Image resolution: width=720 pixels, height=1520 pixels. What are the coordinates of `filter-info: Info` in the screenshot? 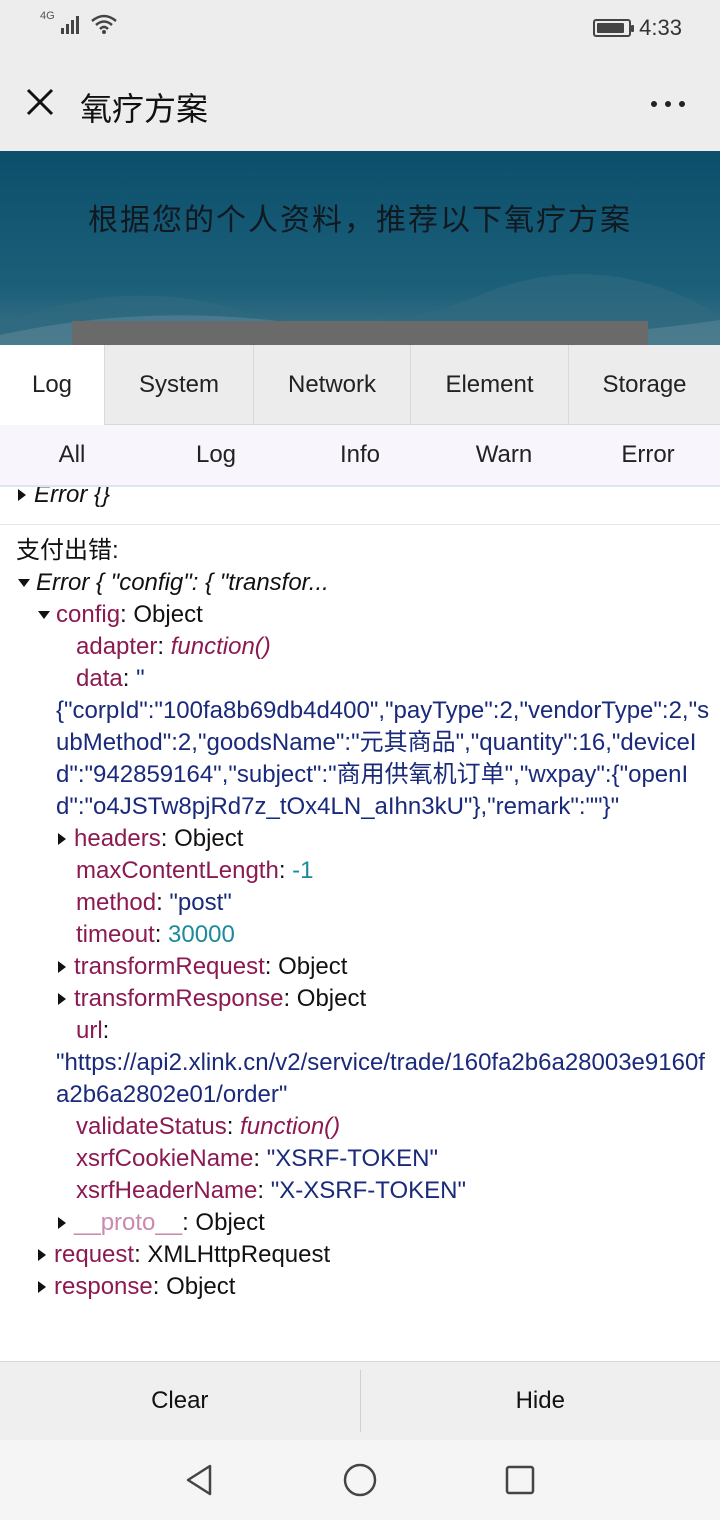 It's located at (360, 455).